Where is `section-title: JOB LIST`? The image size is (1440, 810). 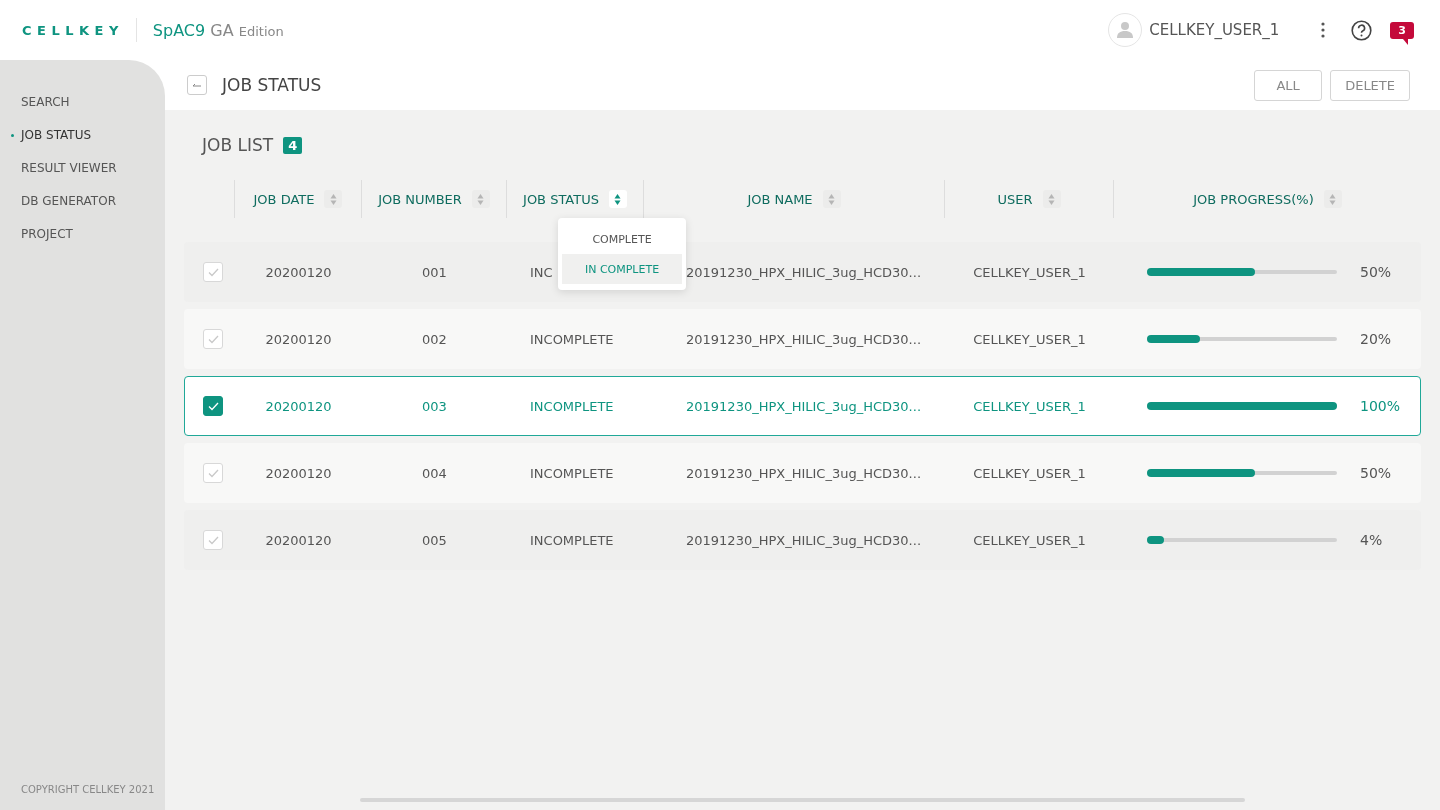
section-title: JOB LIST is located at coordinates (238, 145).